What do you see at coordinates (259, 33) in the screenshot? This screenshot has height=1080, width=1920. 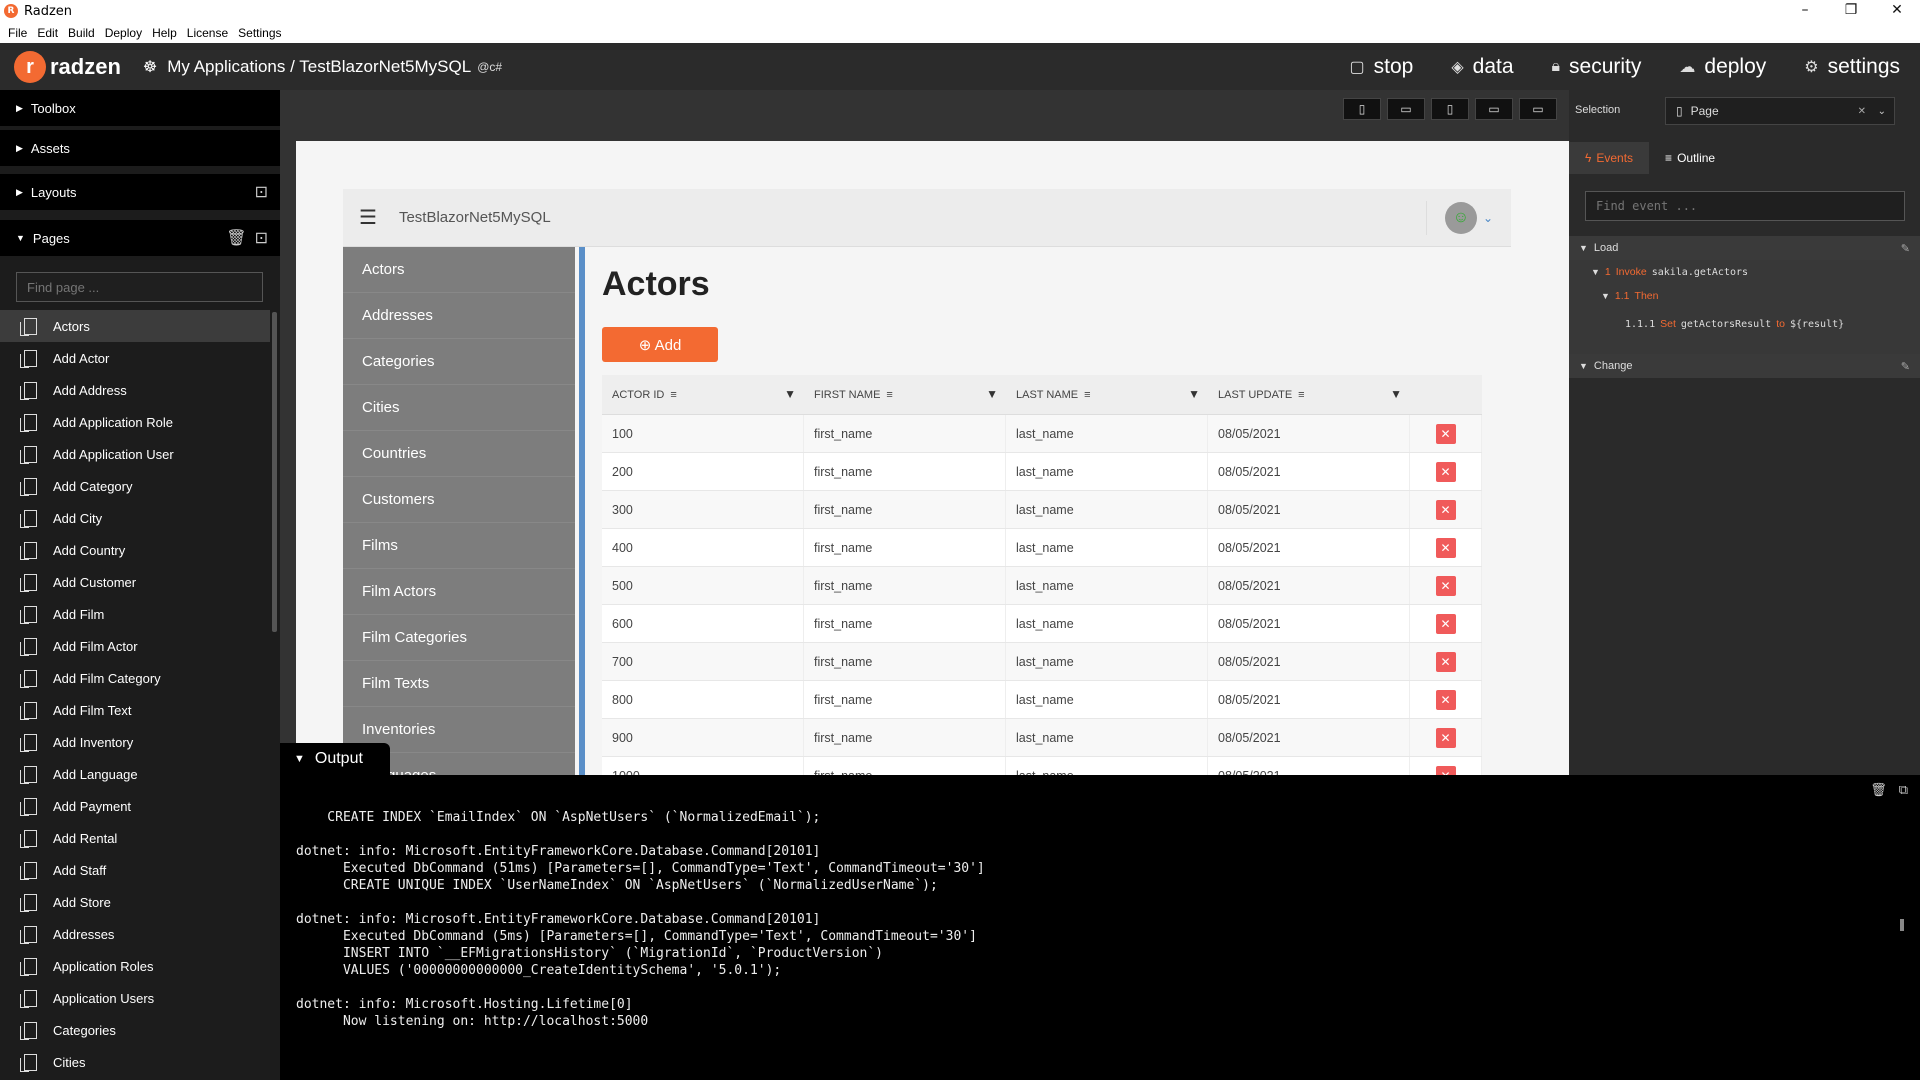 I see `menu-settings: Settings` at bounding box center [259, 33].